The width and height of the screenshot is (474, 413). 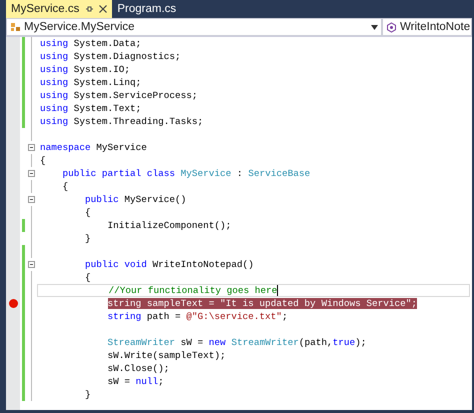 What do you see at coordinates (147, 9) in the screenshot?
I see `file-tab: Program.cs` at bounding box center [147, 9].